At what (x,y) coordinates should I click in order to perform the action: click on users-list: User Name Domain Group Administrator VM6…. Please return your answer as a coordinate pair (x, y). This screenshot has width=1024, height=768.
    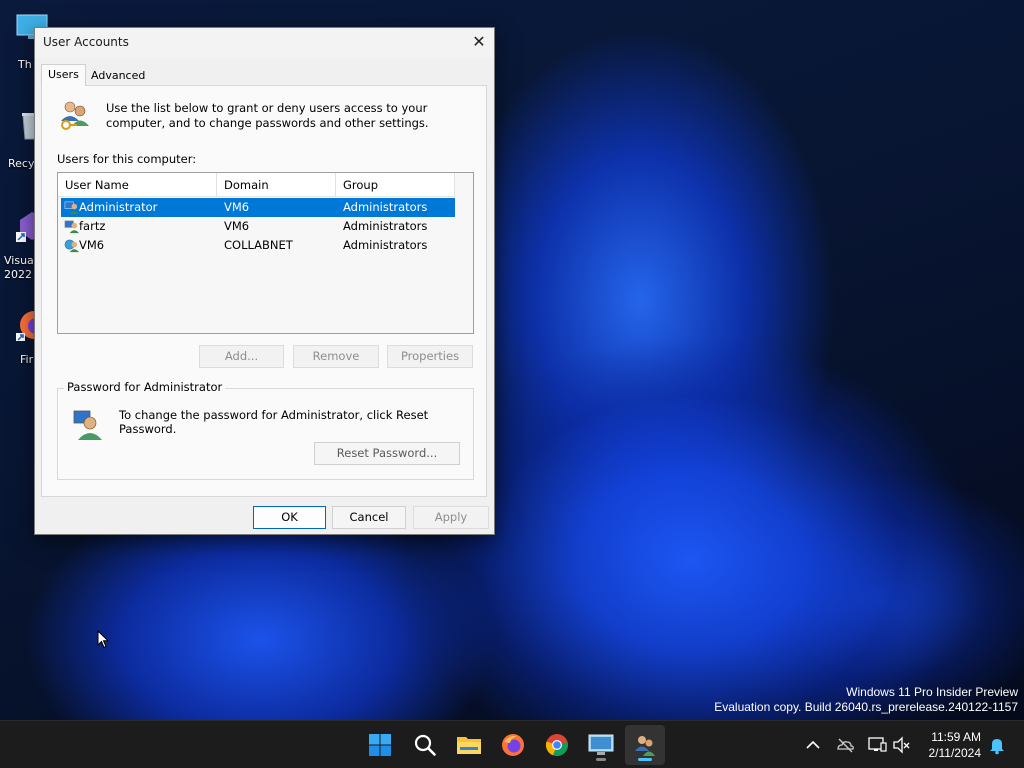
    Looking at the image, I should click on (265, 253).